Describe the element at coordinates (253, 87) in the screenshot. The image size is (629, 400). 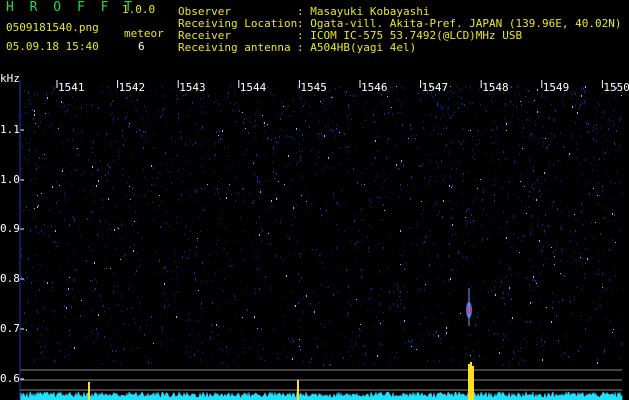
I see `x-tick-label: 1544` at that location.